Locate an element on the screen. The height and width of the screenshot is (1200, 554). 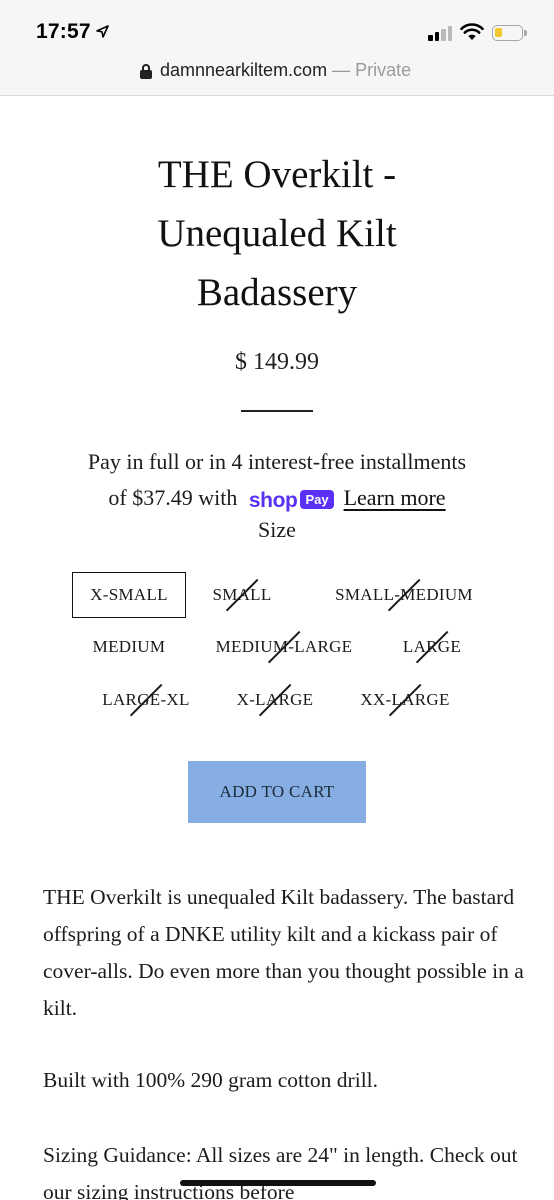
size-option-label: MEDIUM is located at coordinates (129, 646).